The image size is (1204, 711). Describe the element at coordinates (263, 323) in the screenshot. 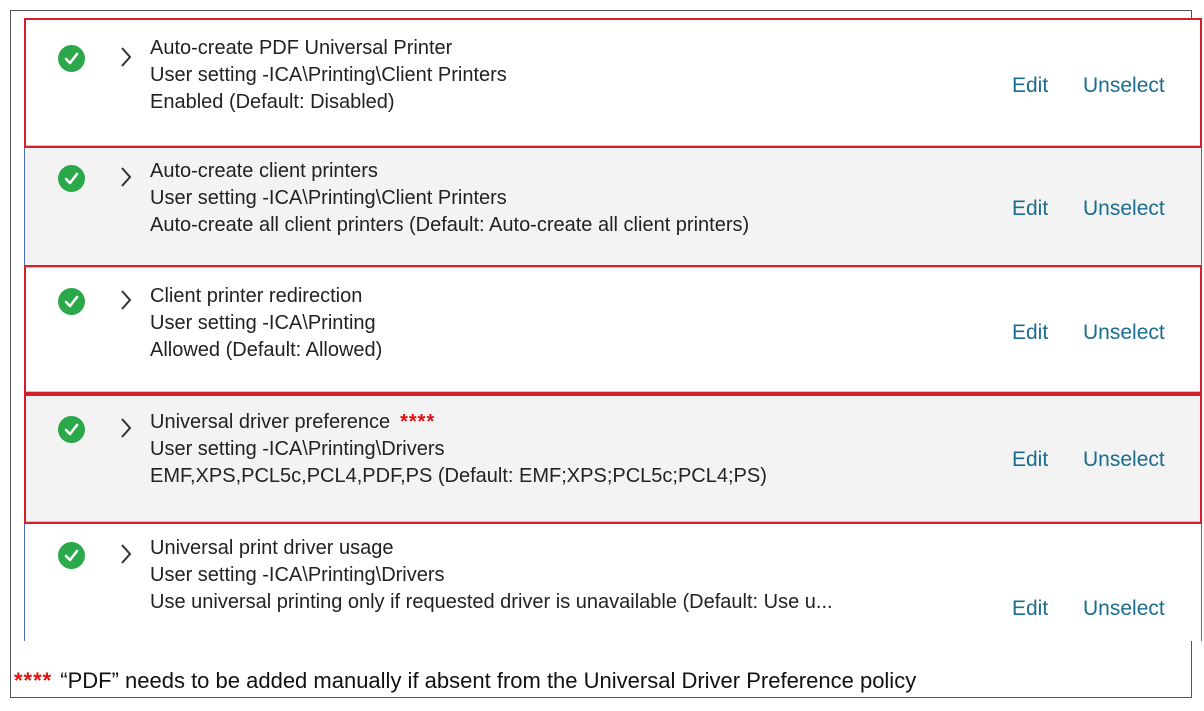

I see `policy-setting-path: User setting -ICA\Printing` at that location.